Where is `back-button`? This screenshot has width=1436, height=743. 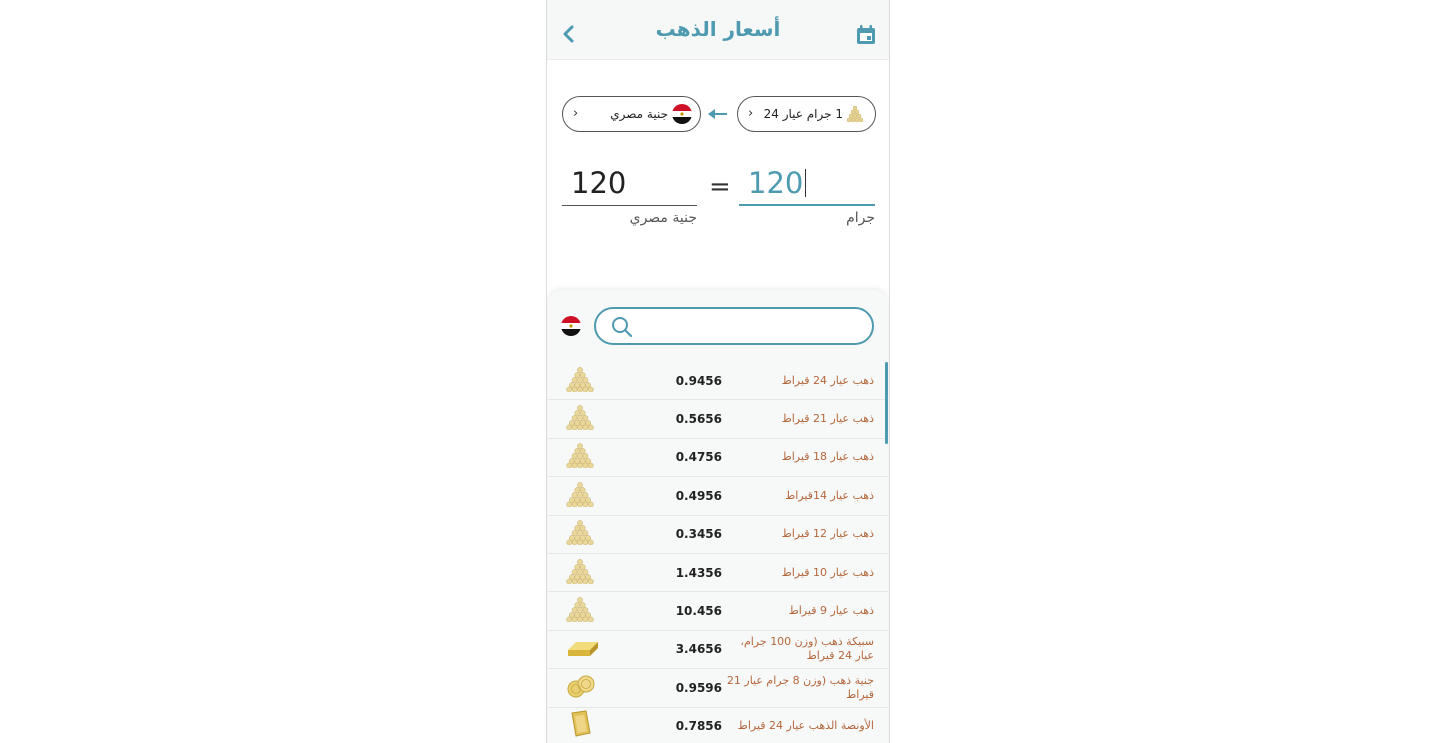
back-button is located at coordinates (568, 34).